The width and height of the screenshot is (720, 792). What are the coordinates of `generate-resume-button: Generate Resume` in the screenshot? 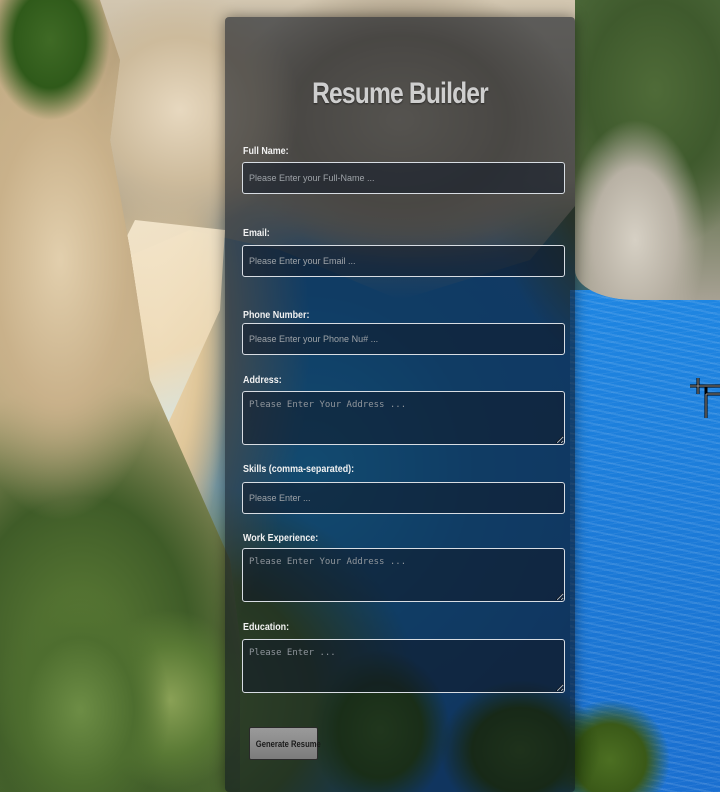 It's located at (285, 743).